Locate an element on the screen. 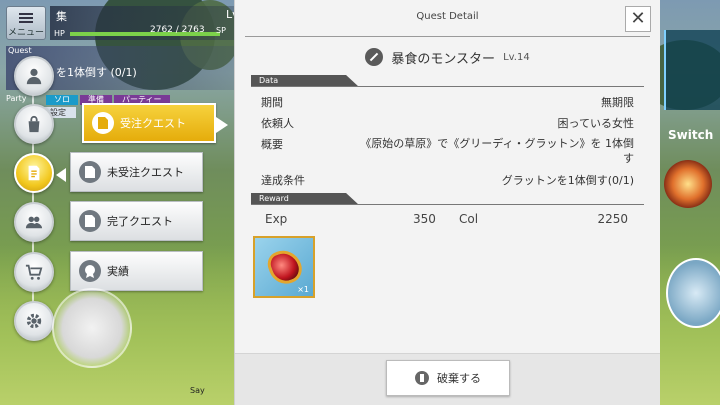 Image resolution: width=720 pixels, height=405 pixels. row-value: 《原始の草原》で《グリーディ・グラットン》を 1体倒す is located at coordinates (497, 151).